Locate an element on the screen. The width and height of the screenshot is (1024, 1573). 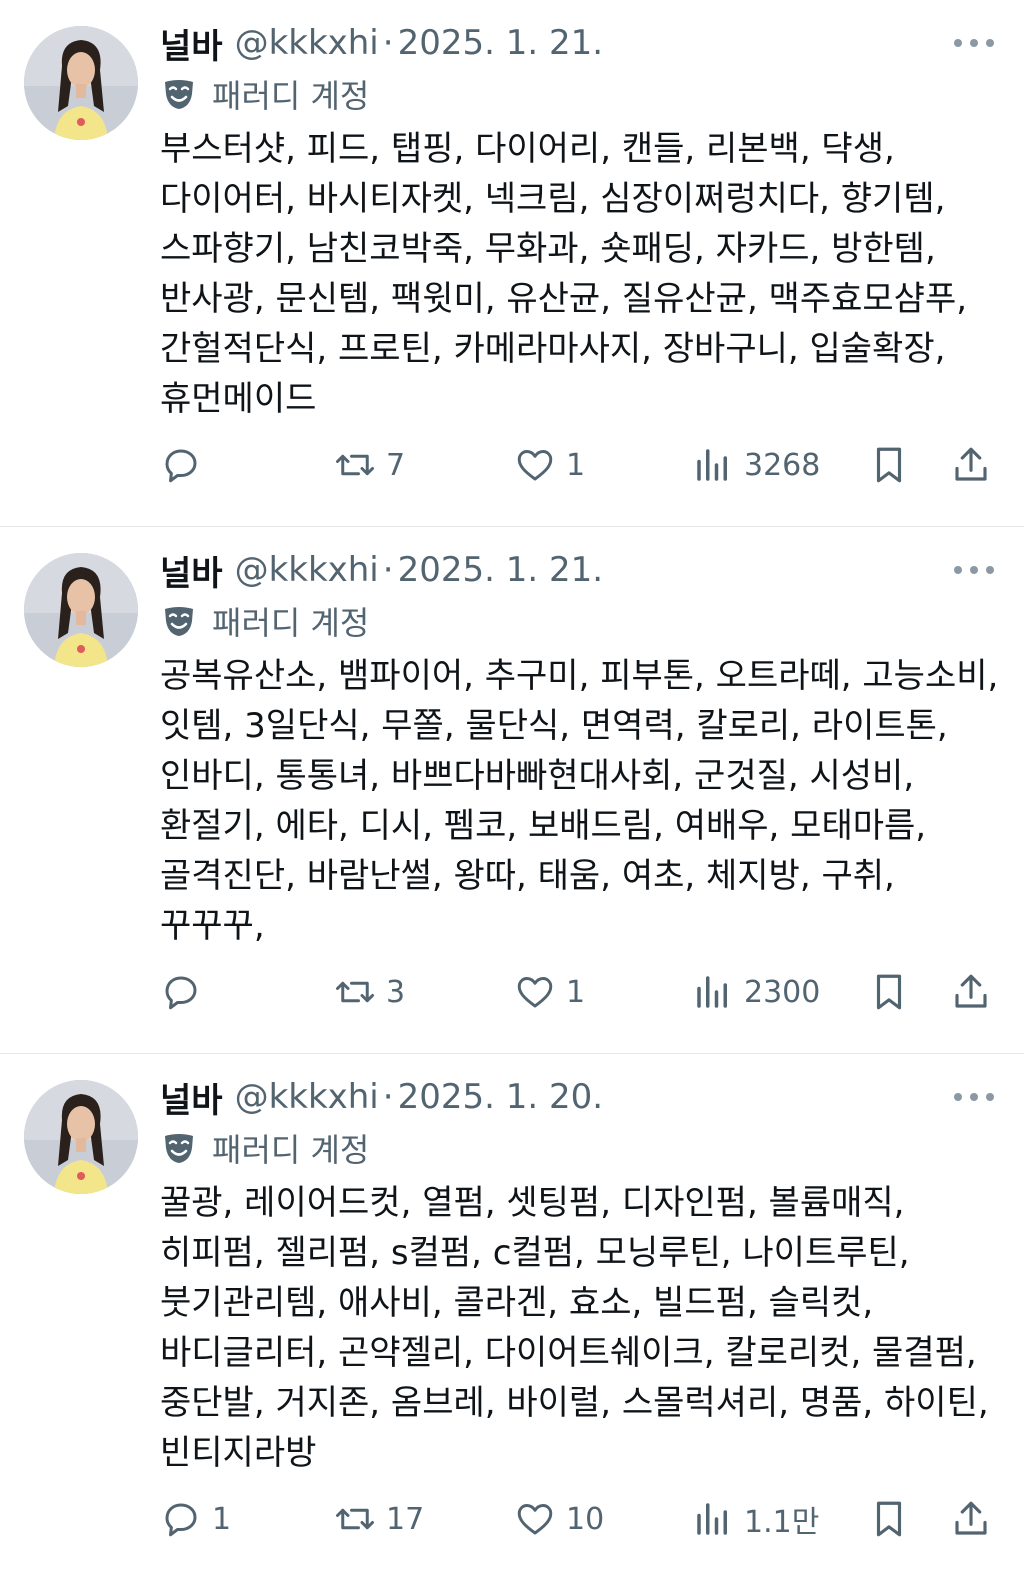
retweet-count: 3 is located at coordinates (396, 992).